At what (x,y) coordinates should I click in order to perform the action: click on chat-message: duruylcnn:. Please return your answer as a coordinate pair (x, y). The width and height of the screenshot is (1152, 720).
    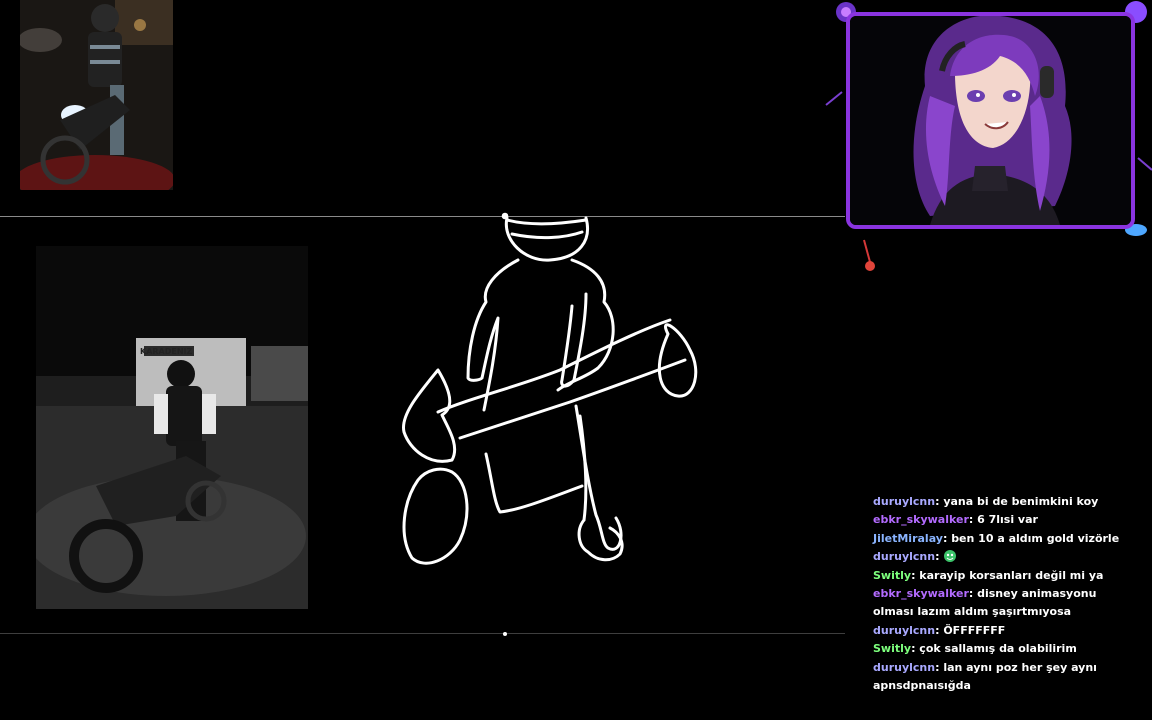
    Looking at the image, I should click on (1004, 557).